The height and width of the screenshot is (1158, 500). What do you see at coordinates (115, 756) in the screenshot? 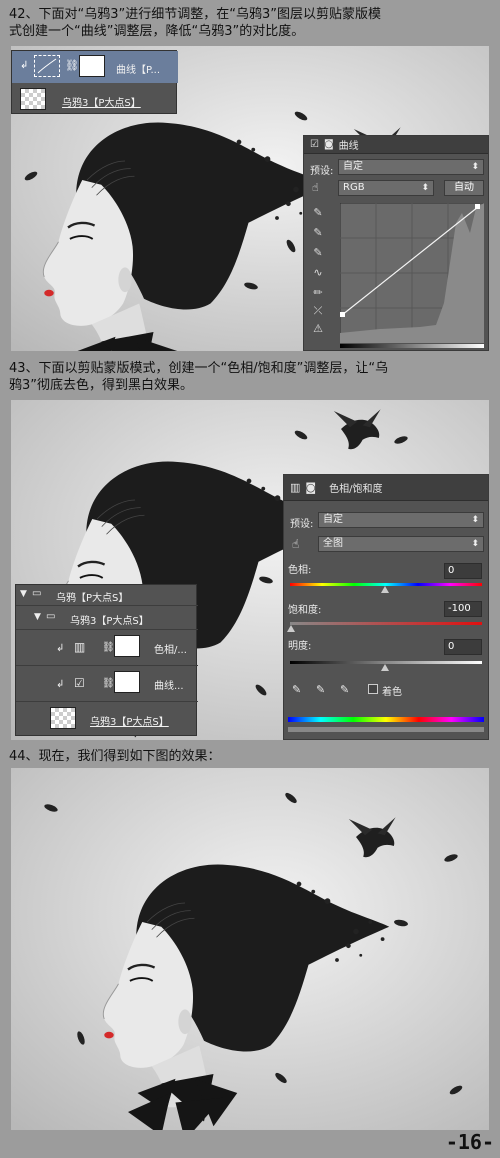
I see `step44-caption: 44、现在，我们得到如下图的效果：` at bounding box center [115, 756].